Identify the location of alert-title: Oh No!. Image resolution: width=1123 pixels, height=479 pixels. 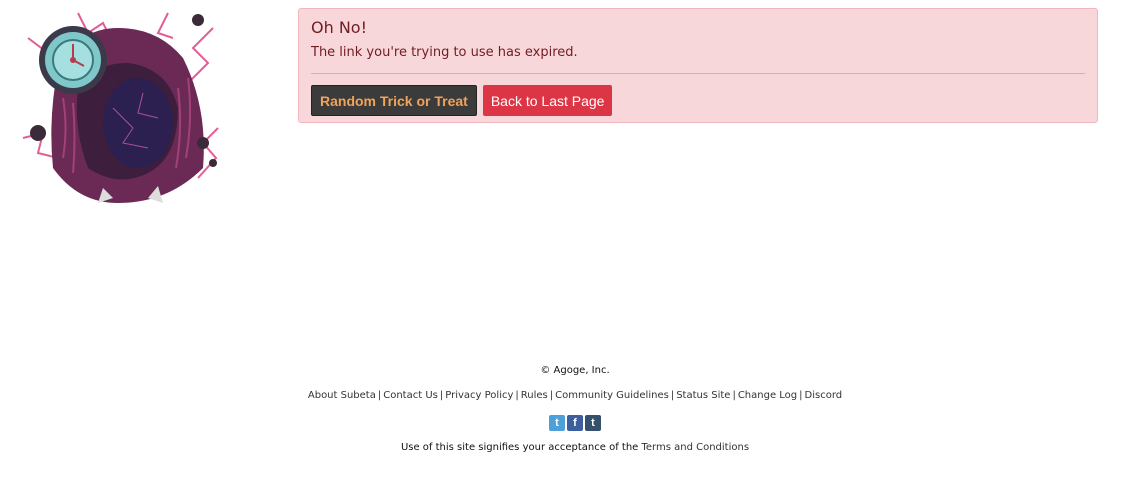
(339, 27).